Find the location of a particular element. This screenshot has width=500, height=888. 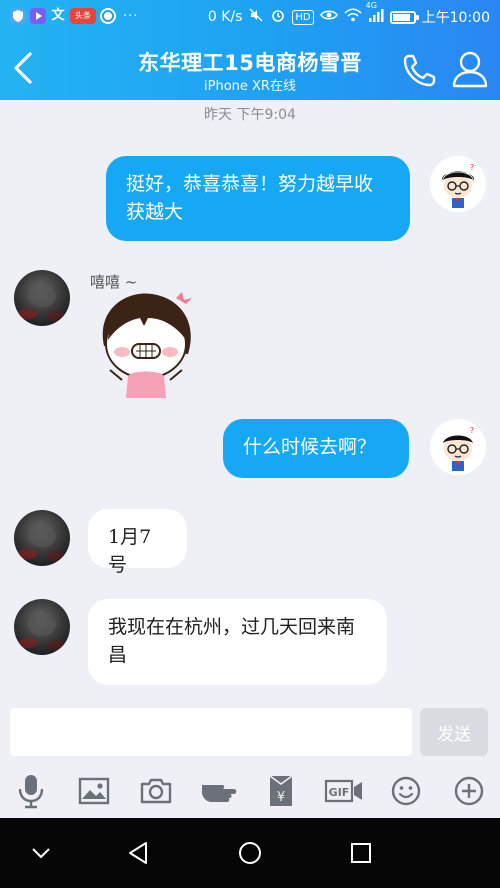

hide-keyboard-button is located at coordinates (41, 853).